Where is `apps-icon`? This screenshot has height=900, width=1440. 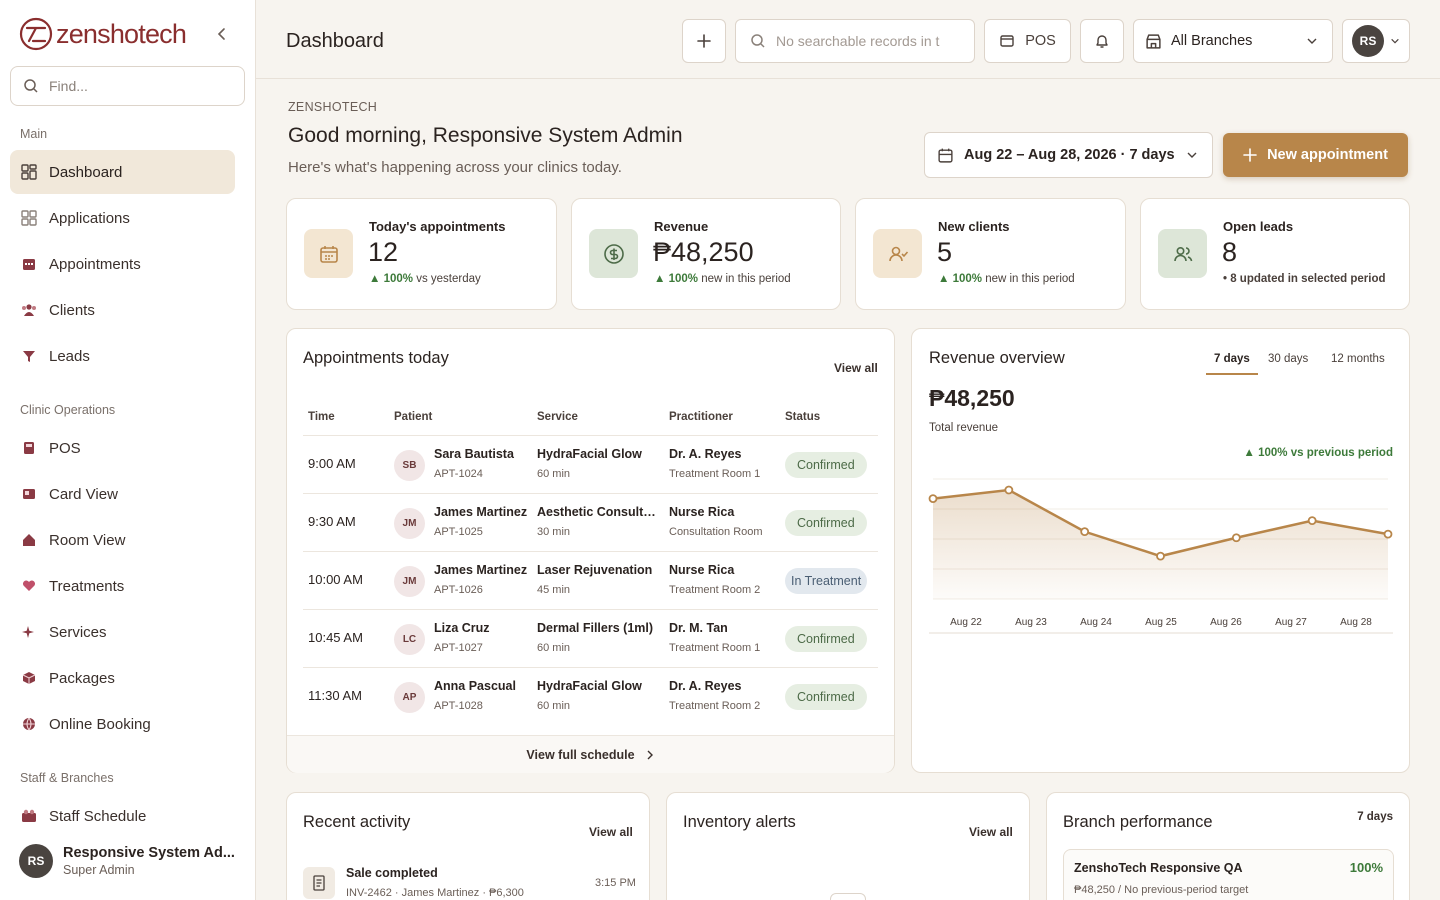
apps-icon is located at coordinates (29, 218).